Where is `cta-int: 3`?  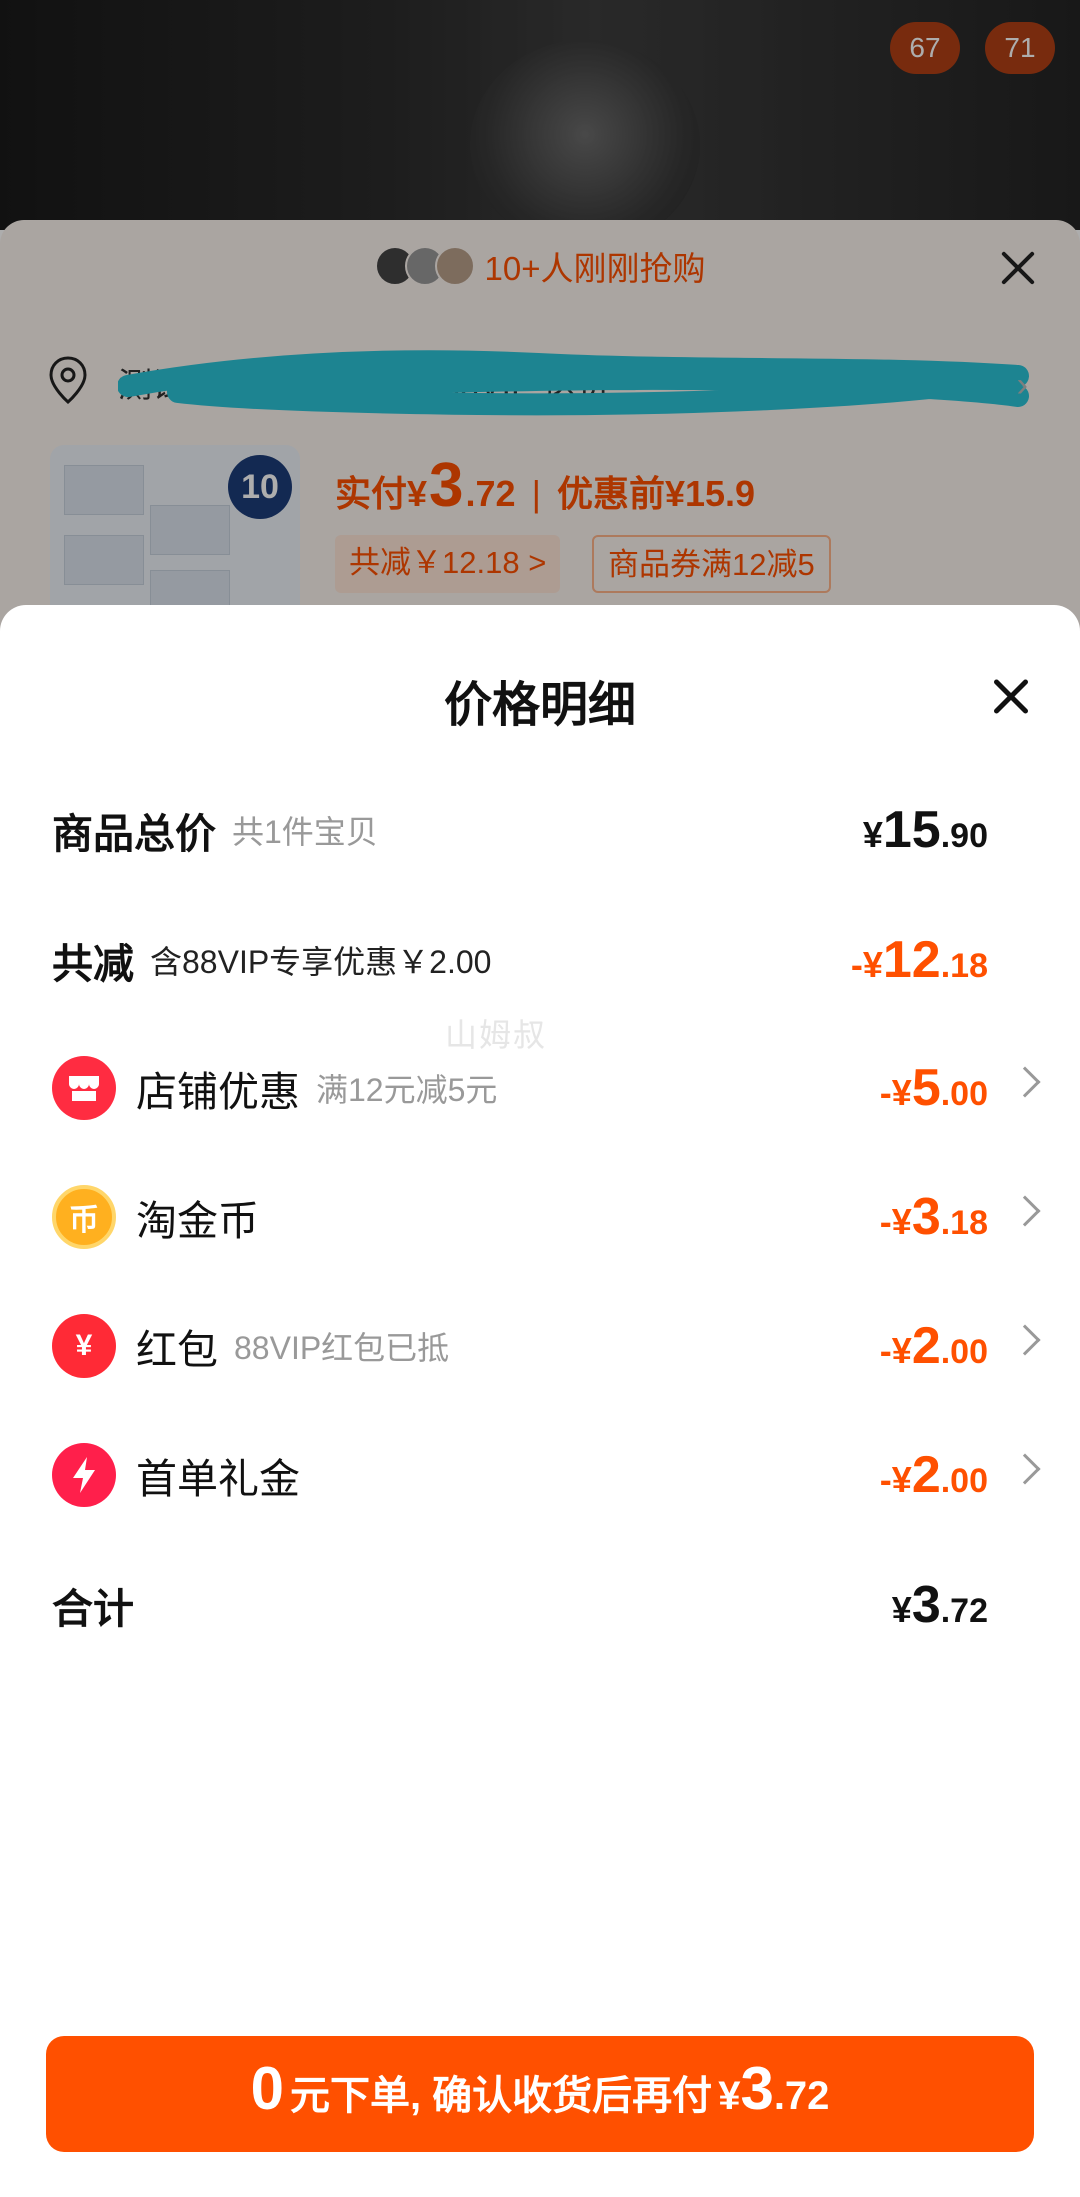 cta-int: 3 is located at coordinates (757, 2088).